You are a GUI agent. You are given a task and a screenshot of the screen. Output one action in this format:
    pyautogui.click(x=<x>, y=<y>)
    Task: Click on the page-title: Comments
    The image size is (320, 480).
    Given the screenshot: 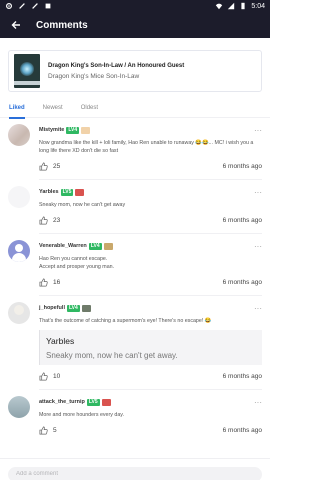 What is the action you would take?
    pyautogui.click(x=62, y=25)
    